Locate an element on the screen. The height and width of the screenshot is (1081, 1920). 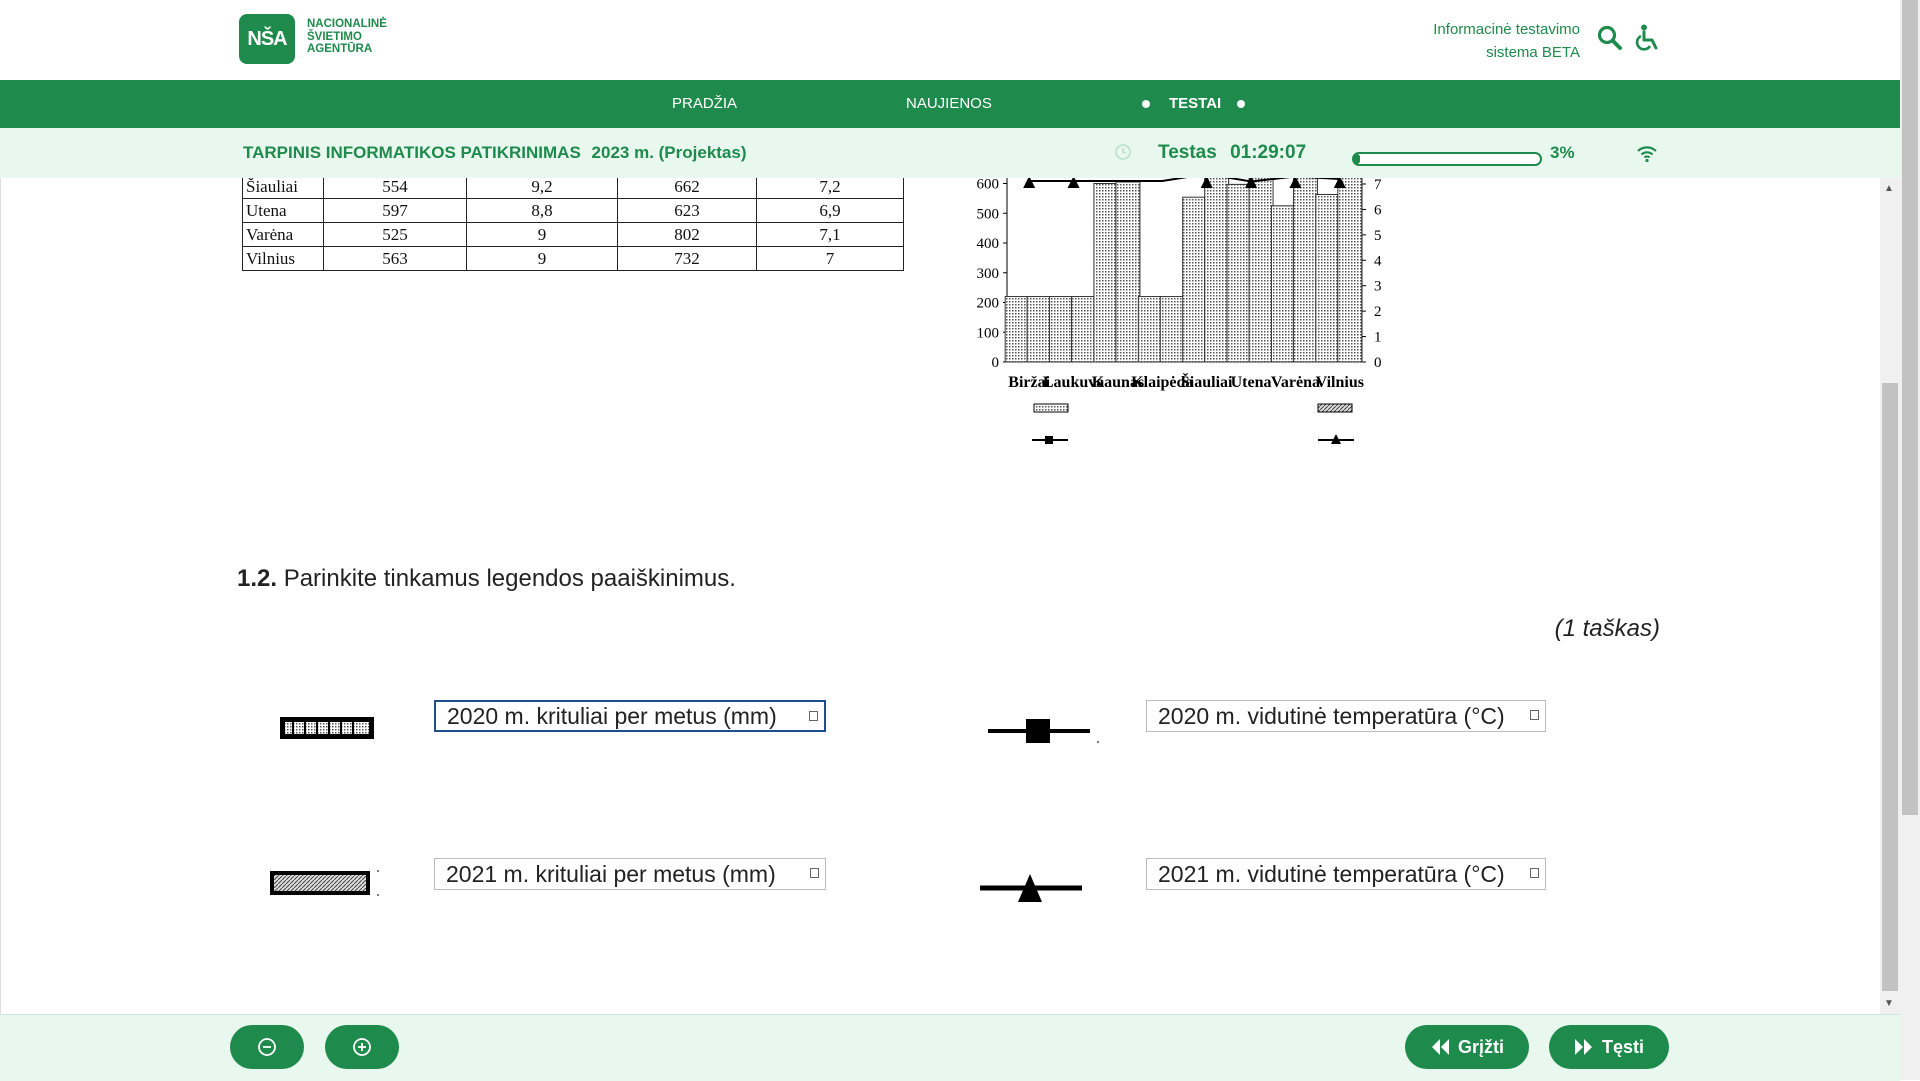
y2-tick-label: 6 is located at coordinates (1378, 210).